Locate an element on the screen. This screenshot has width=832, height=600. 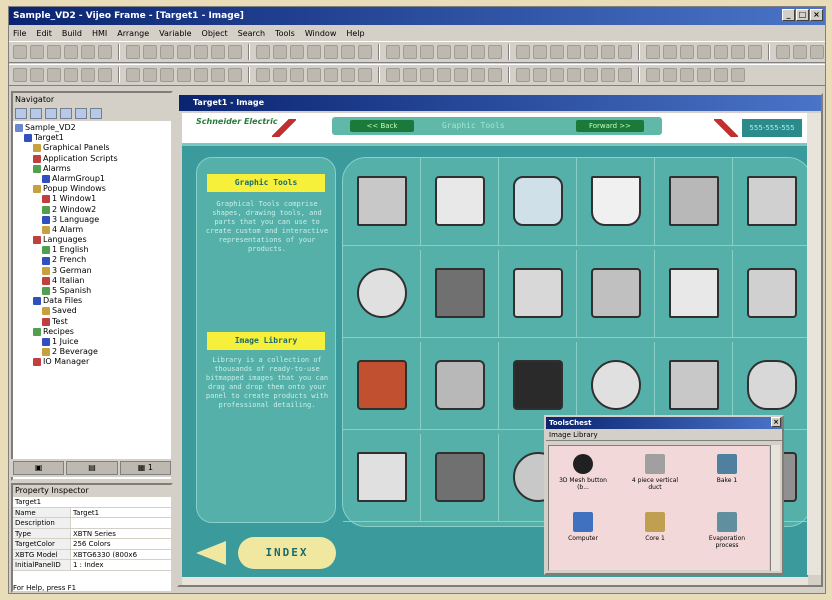
tree-item: Test is located at coordinates (92, 322).